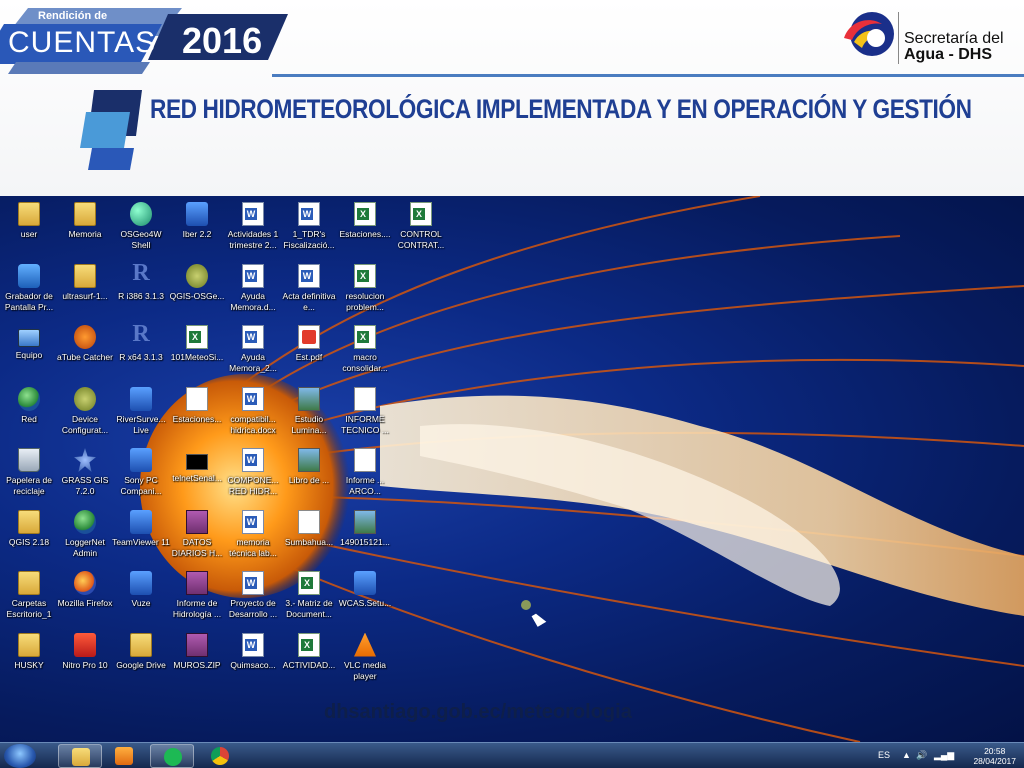 This screenshot has height=768, width=1024. Describe the element at coordinates (85, 475) in the screenshot. I see `desktop-icon: GRASS GIS 7.2.0` at that location.